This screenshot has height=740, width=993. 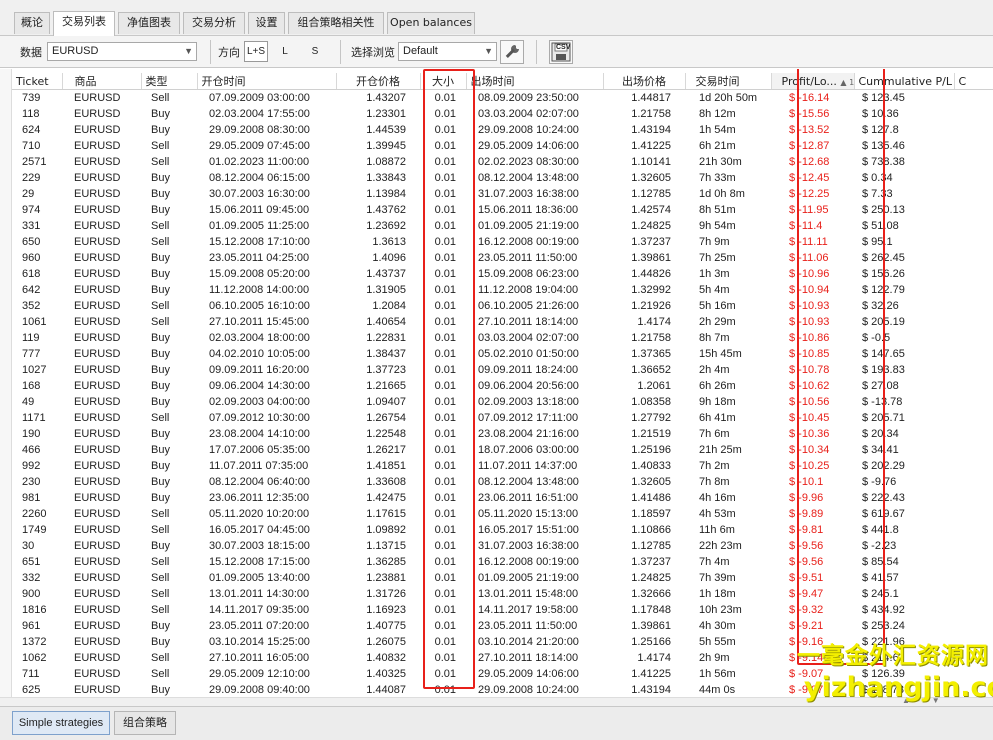 I want to click on cell-close-time: 29.05.2009 14:06:00, so click(x=528, y=673).